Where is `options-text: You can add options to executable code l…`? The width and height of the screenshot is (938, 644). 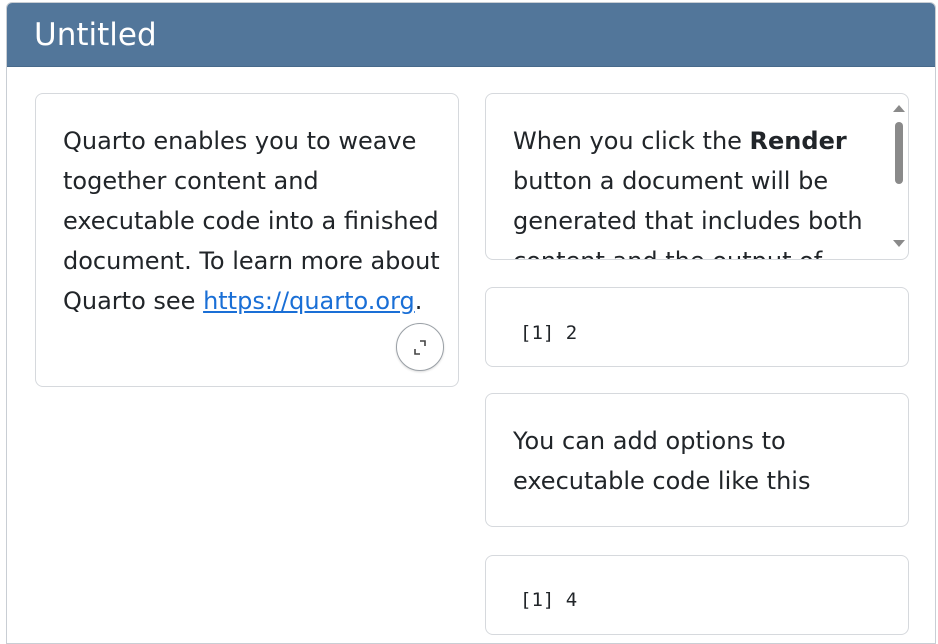 options-text: You can add options to executable code l… is located at coordinates (662, 461).